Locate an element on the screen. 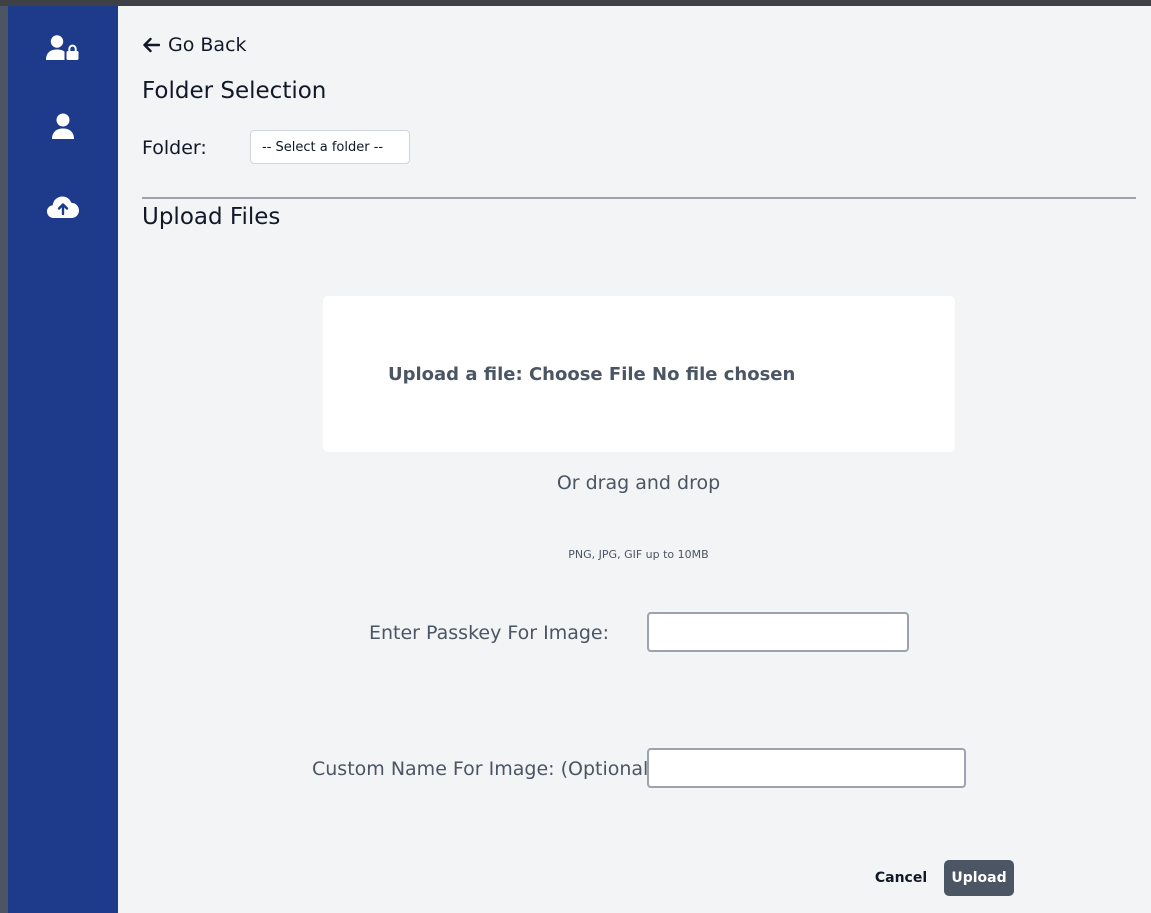 Image resolution: width=1151 pixels, height=913 pixels. custom-name-input is located at coordinates (806, 768).